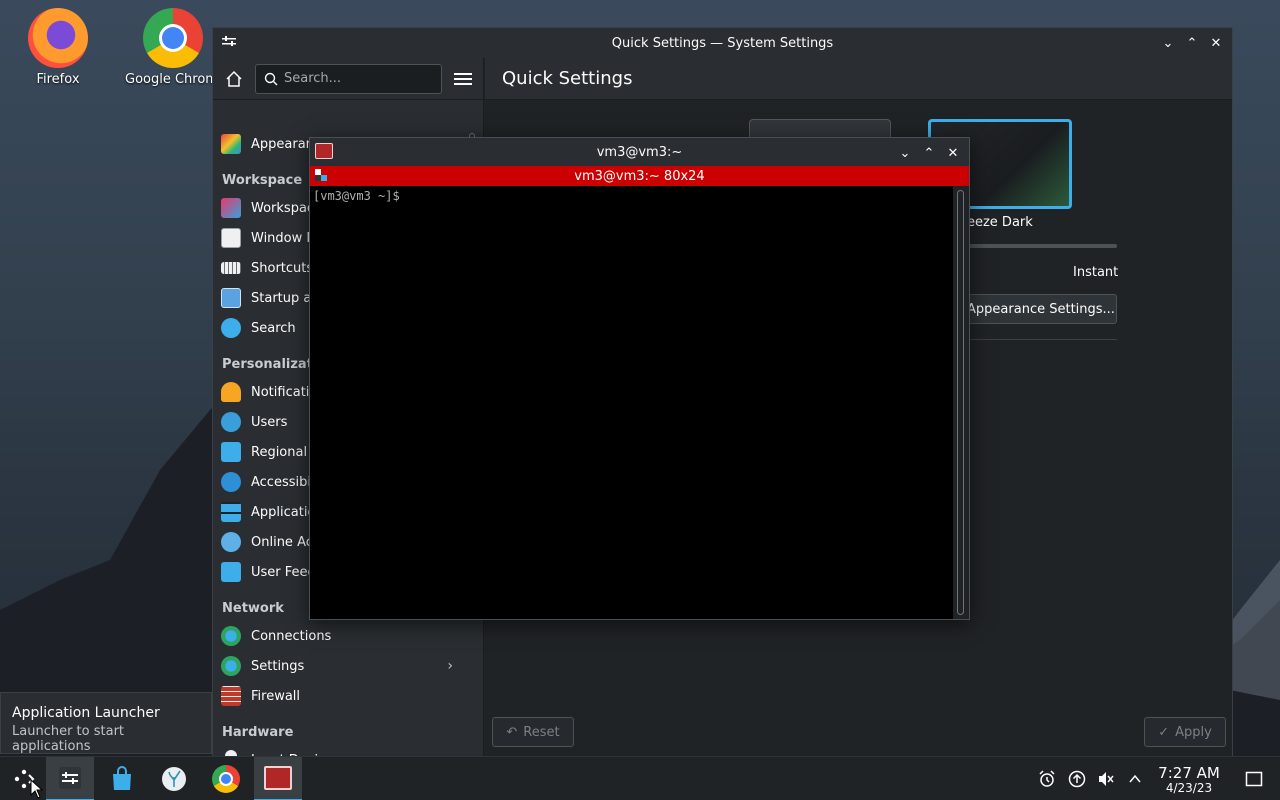  I want to click on terminal-title: vm3@vm3:~, so click(639, 152).